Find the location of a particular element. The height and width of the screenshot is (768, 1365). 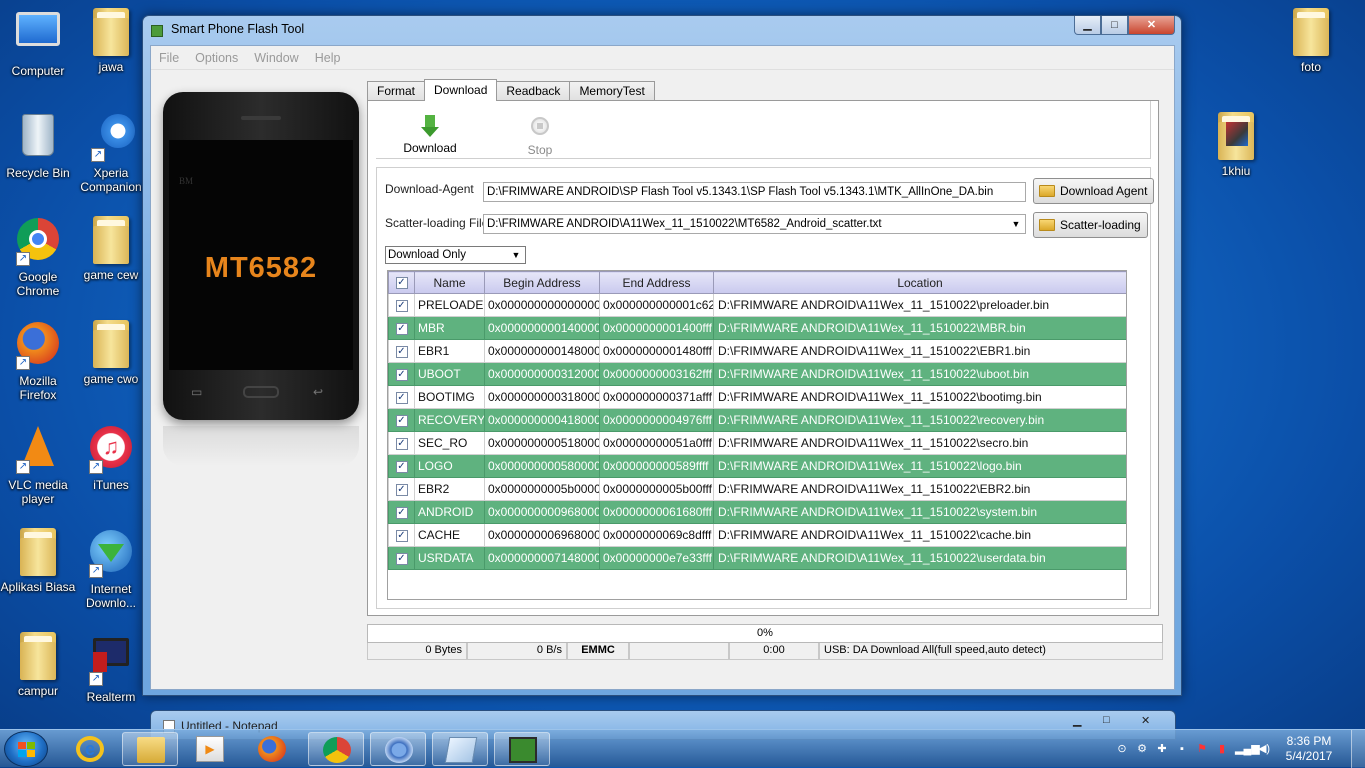

taskbar-notepad is located at coordinates (460, 749).